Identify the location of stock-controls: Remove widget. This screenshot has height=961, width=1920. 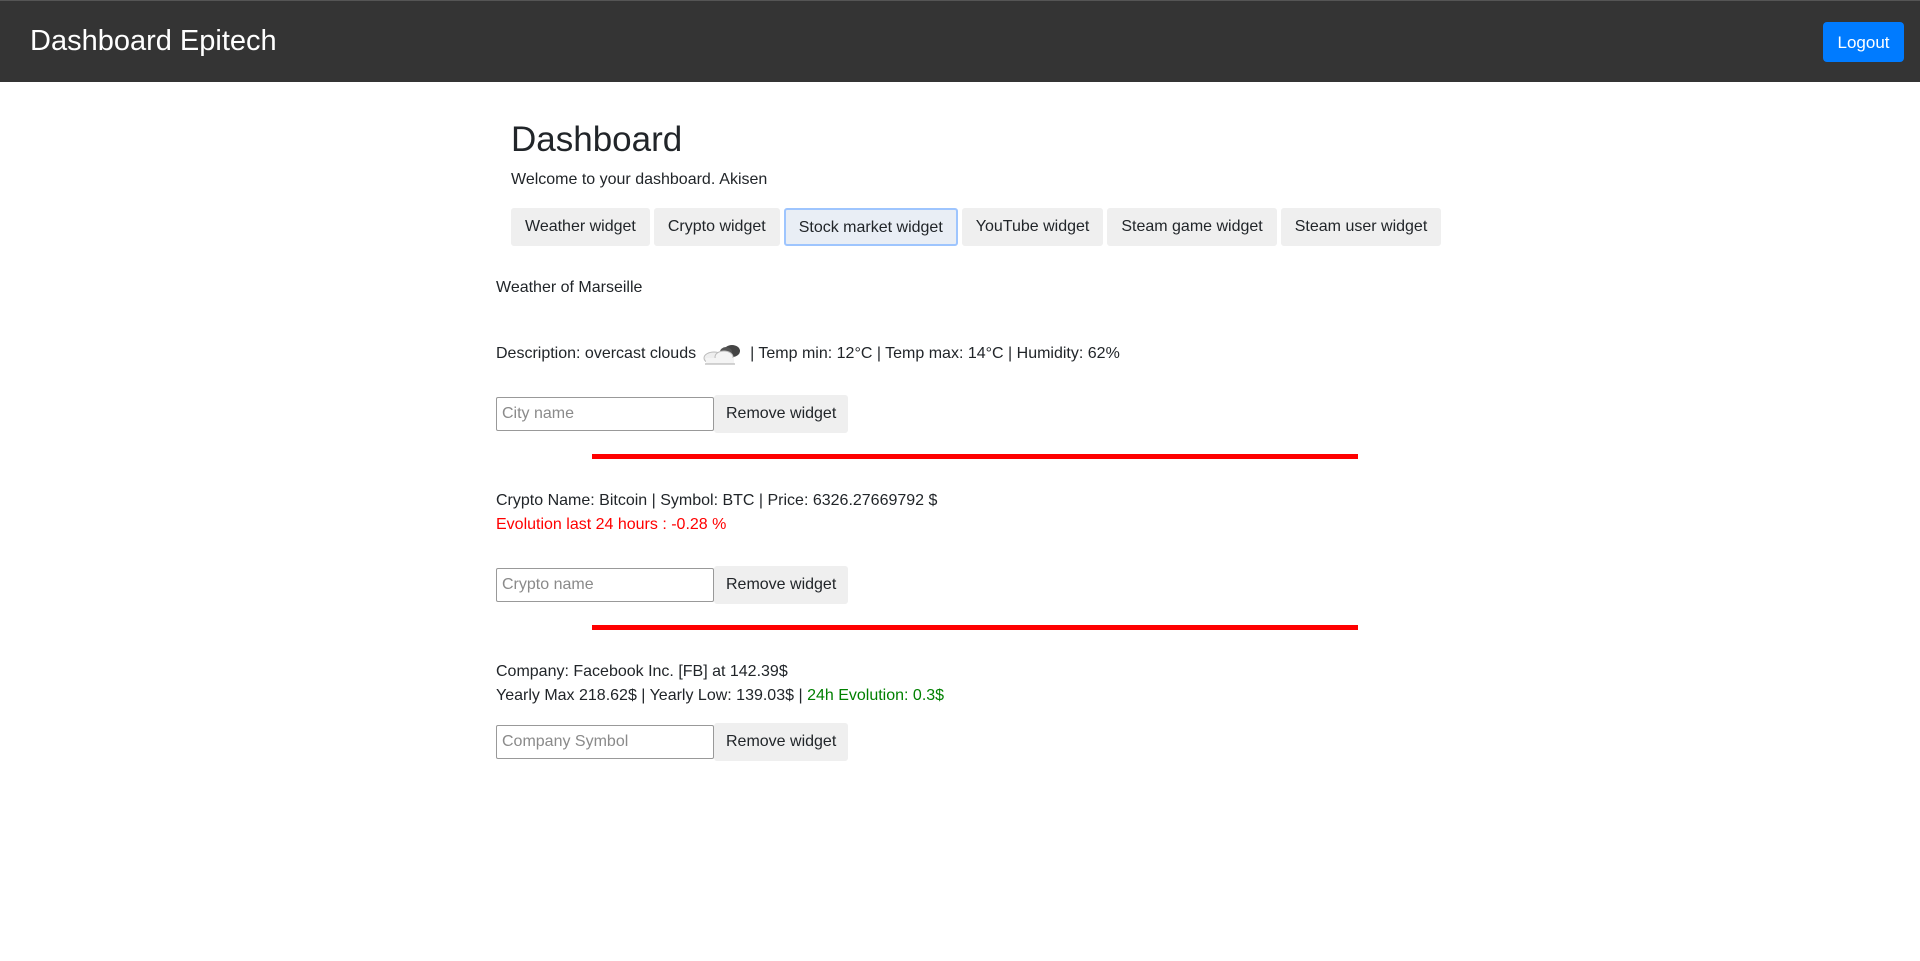
(672, 742).